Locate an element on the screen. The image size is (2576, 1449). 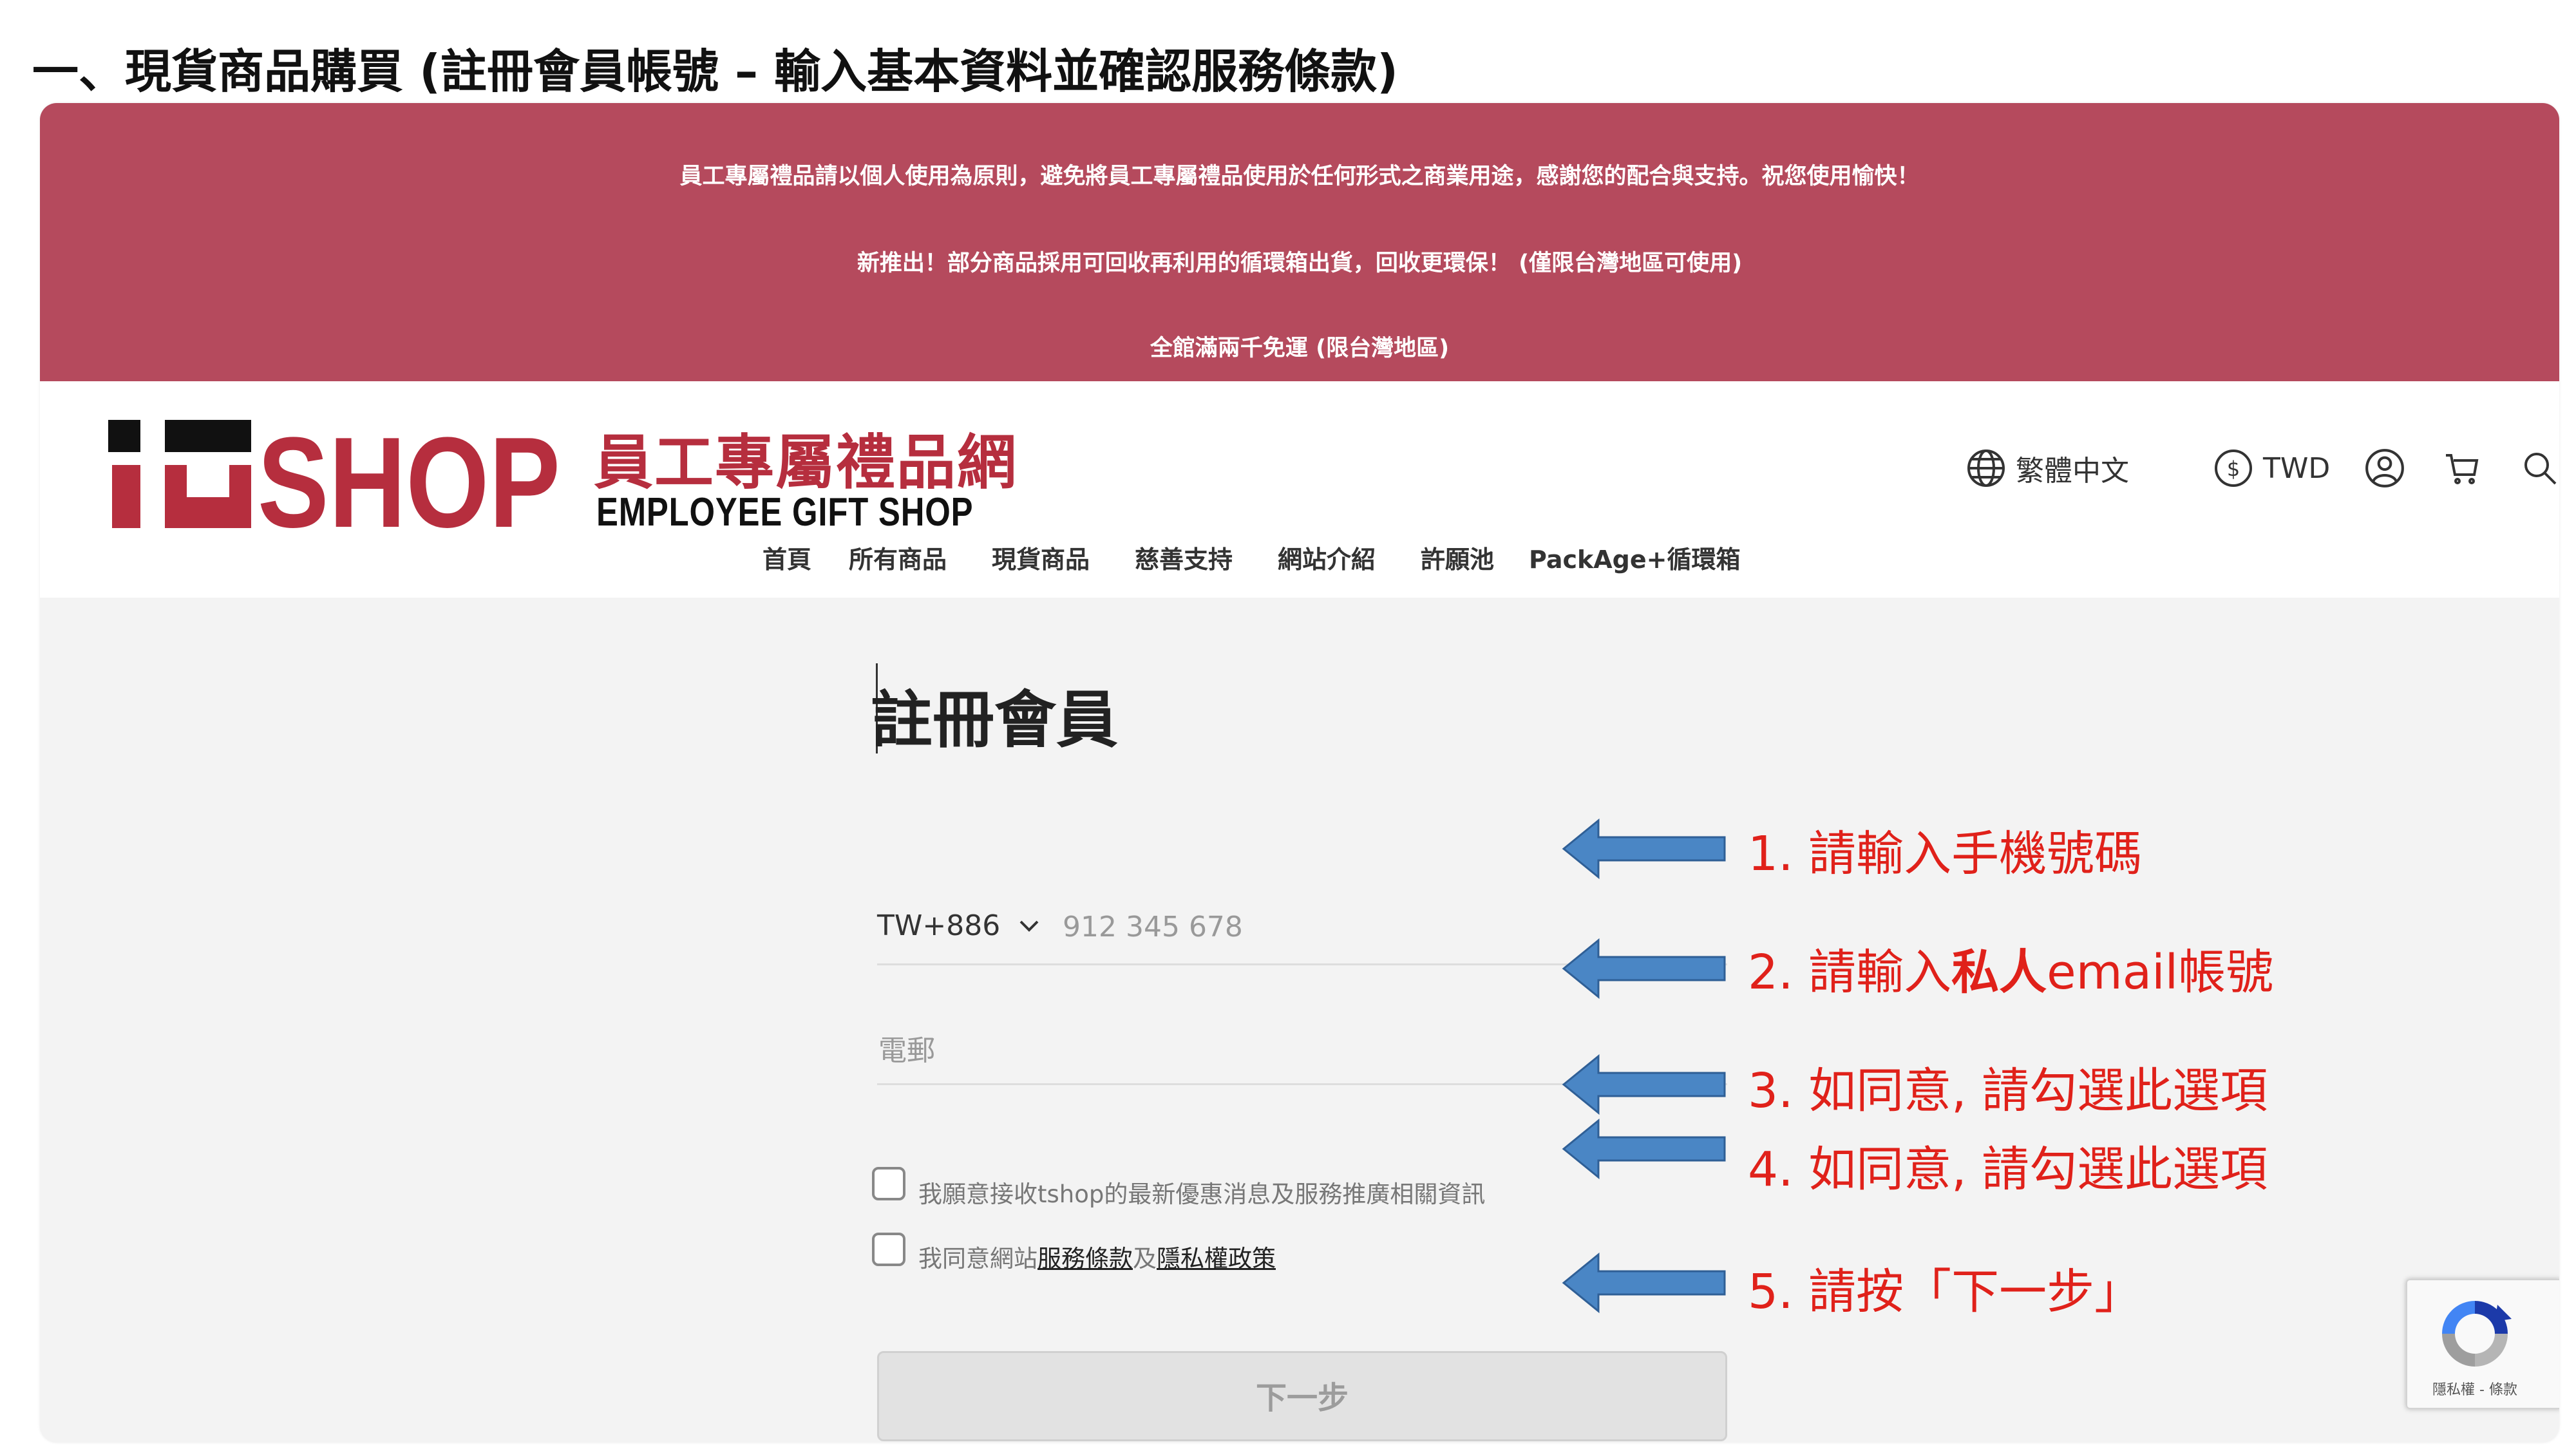
terms-checkbox is located at coordinates (888, 1250).